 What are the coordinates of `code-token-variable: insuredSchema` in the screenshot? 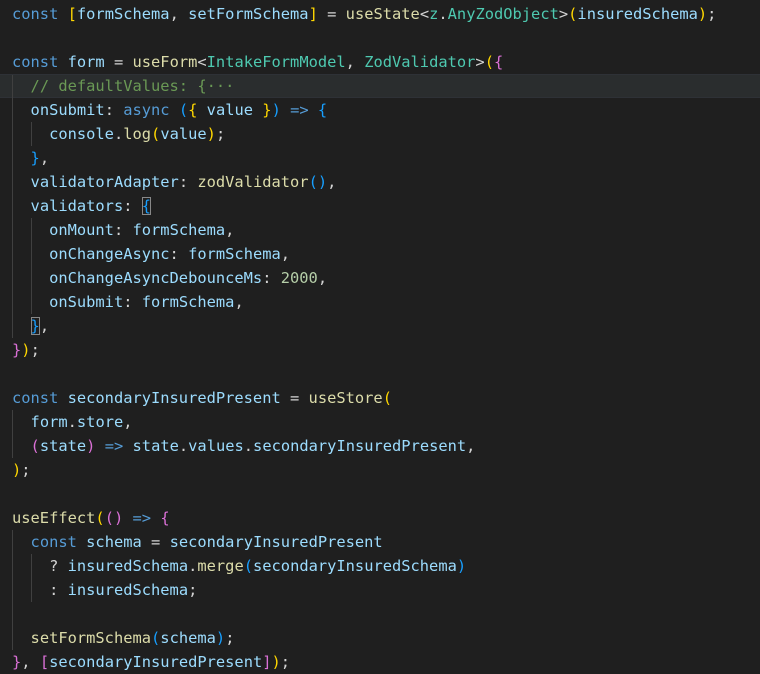 It's located at (128, 590).